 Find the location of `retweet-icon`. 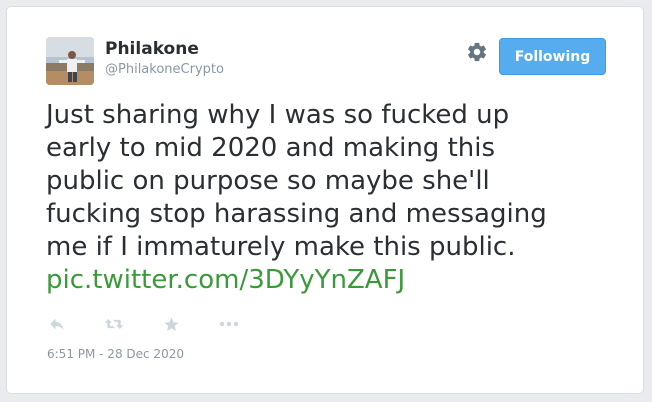

retweet-icon is located at coordinates (114, 324).